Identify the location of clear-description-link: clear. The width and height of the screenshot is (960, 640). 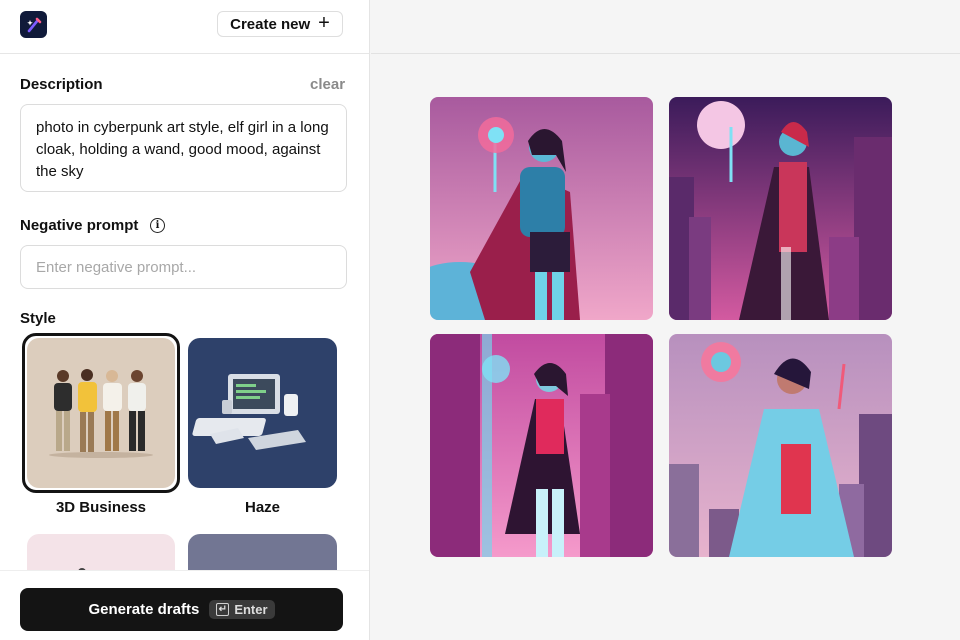
(327, 84).